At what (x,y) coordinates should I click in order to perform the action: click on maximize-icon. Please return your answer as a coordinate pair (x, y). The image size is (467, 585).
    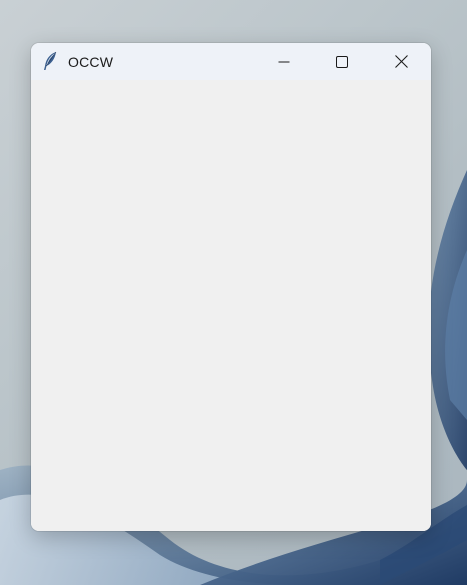
    Looking at the image, I should click on (342, 61).